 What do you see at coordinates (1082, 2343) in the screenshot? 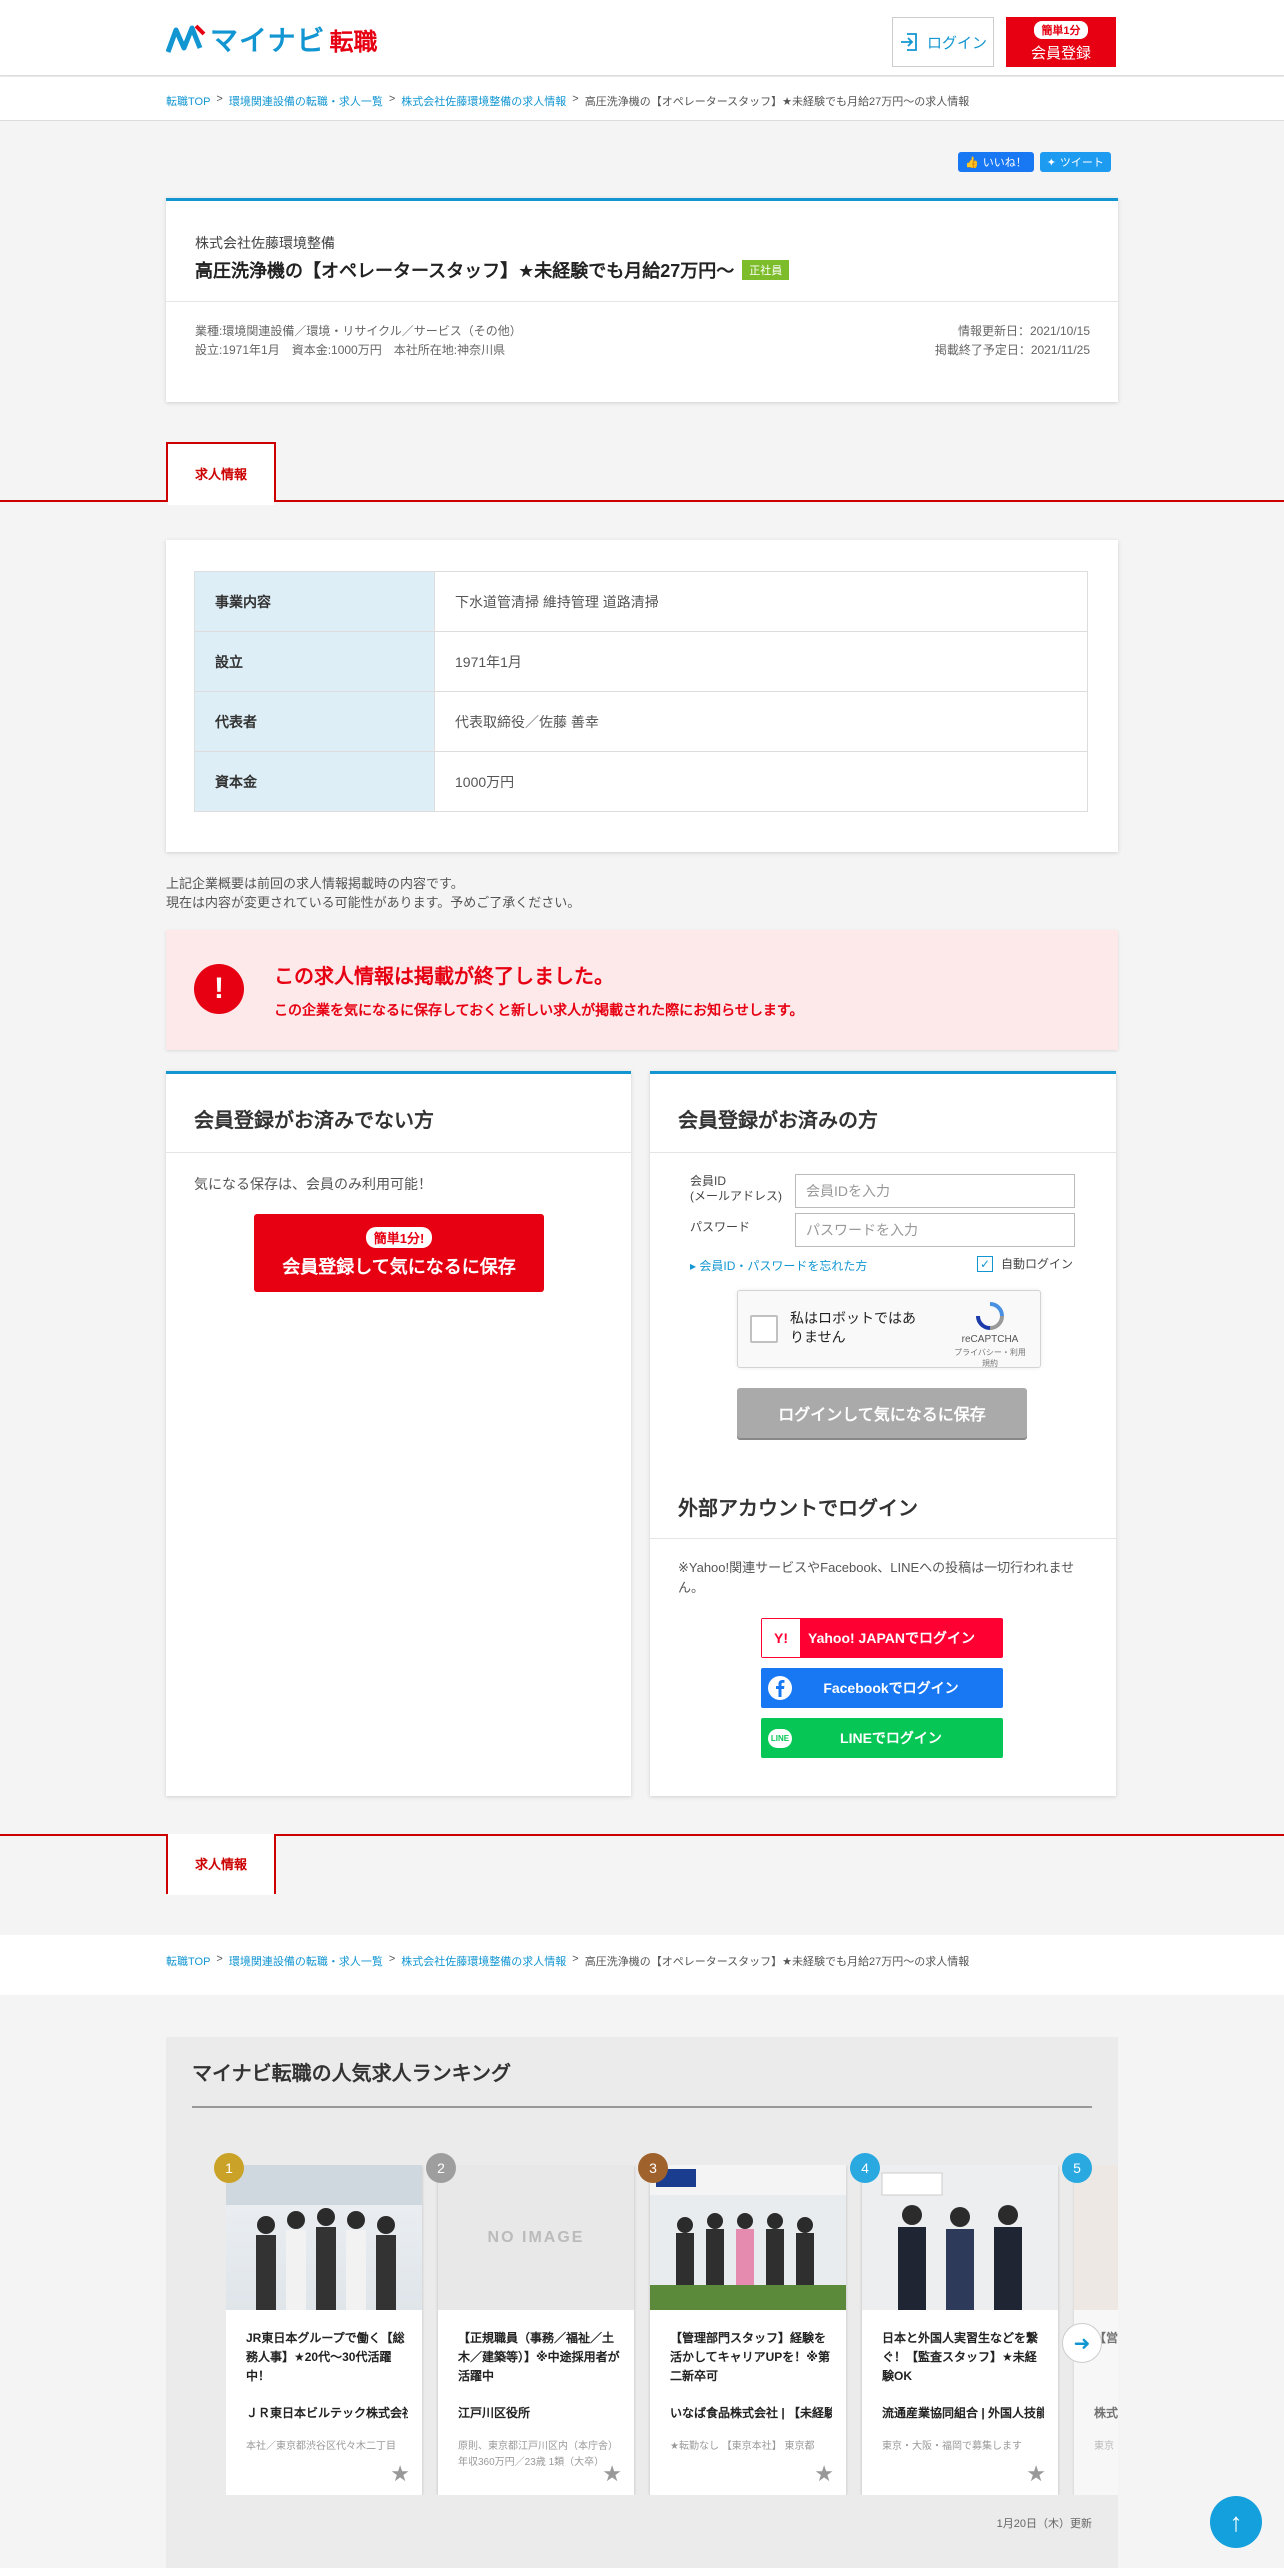
I see `arrow-right-icon: ➜` at bounding box center [1082, 2343].